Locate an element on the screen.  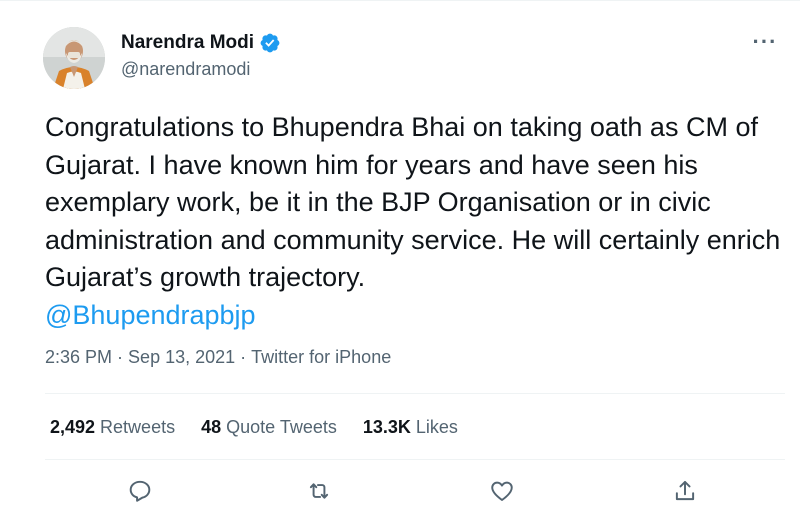
tweet-source: Twitter for iPhone is located at coordinates (321, 357).